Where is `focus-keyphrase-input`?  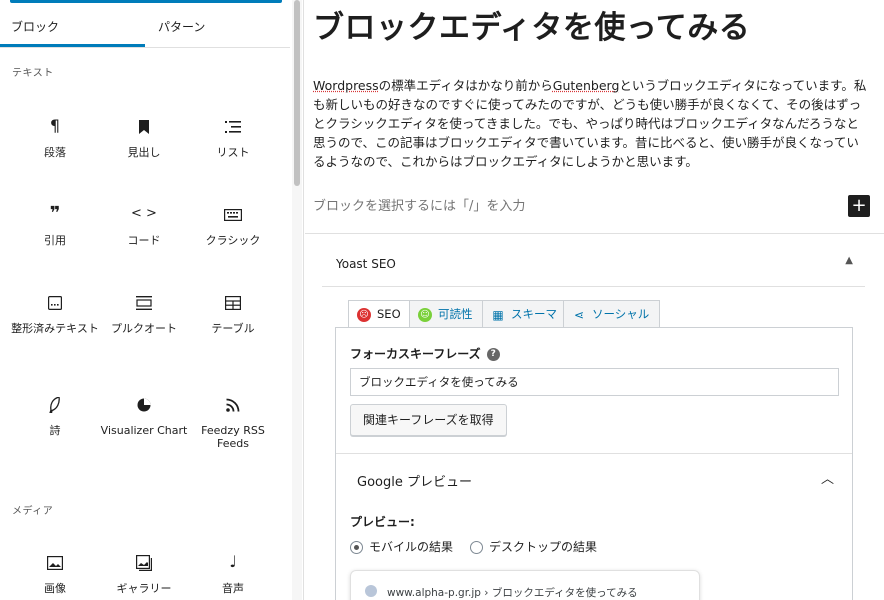
focus-keyphrase-input is located at coordinates (594, 382).